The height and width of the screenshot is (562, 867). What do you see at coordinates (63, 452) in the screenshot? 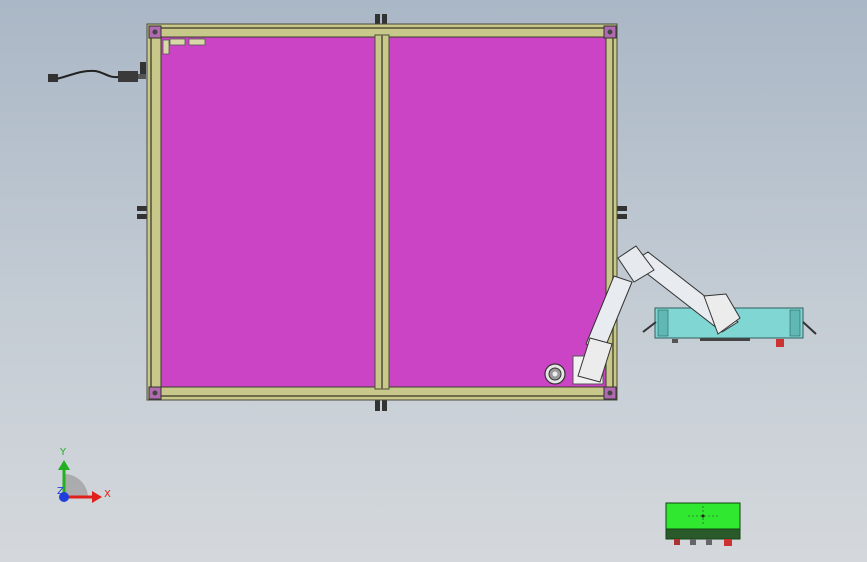
I see `triad-y-label: Y` at bounding box center [63, 452].